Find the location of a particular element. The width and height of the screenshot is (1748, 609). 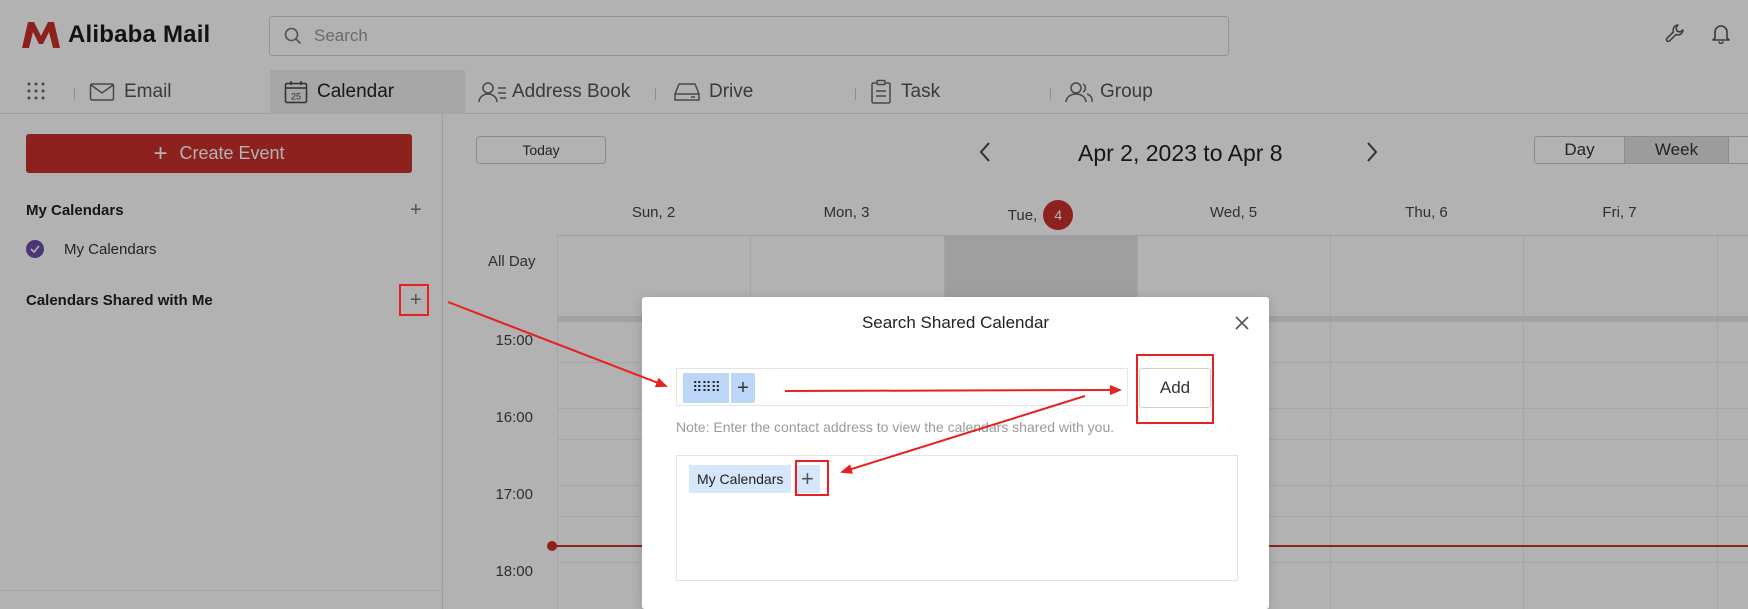

chip-plus-icon: + is located at coordinates (743, 388).